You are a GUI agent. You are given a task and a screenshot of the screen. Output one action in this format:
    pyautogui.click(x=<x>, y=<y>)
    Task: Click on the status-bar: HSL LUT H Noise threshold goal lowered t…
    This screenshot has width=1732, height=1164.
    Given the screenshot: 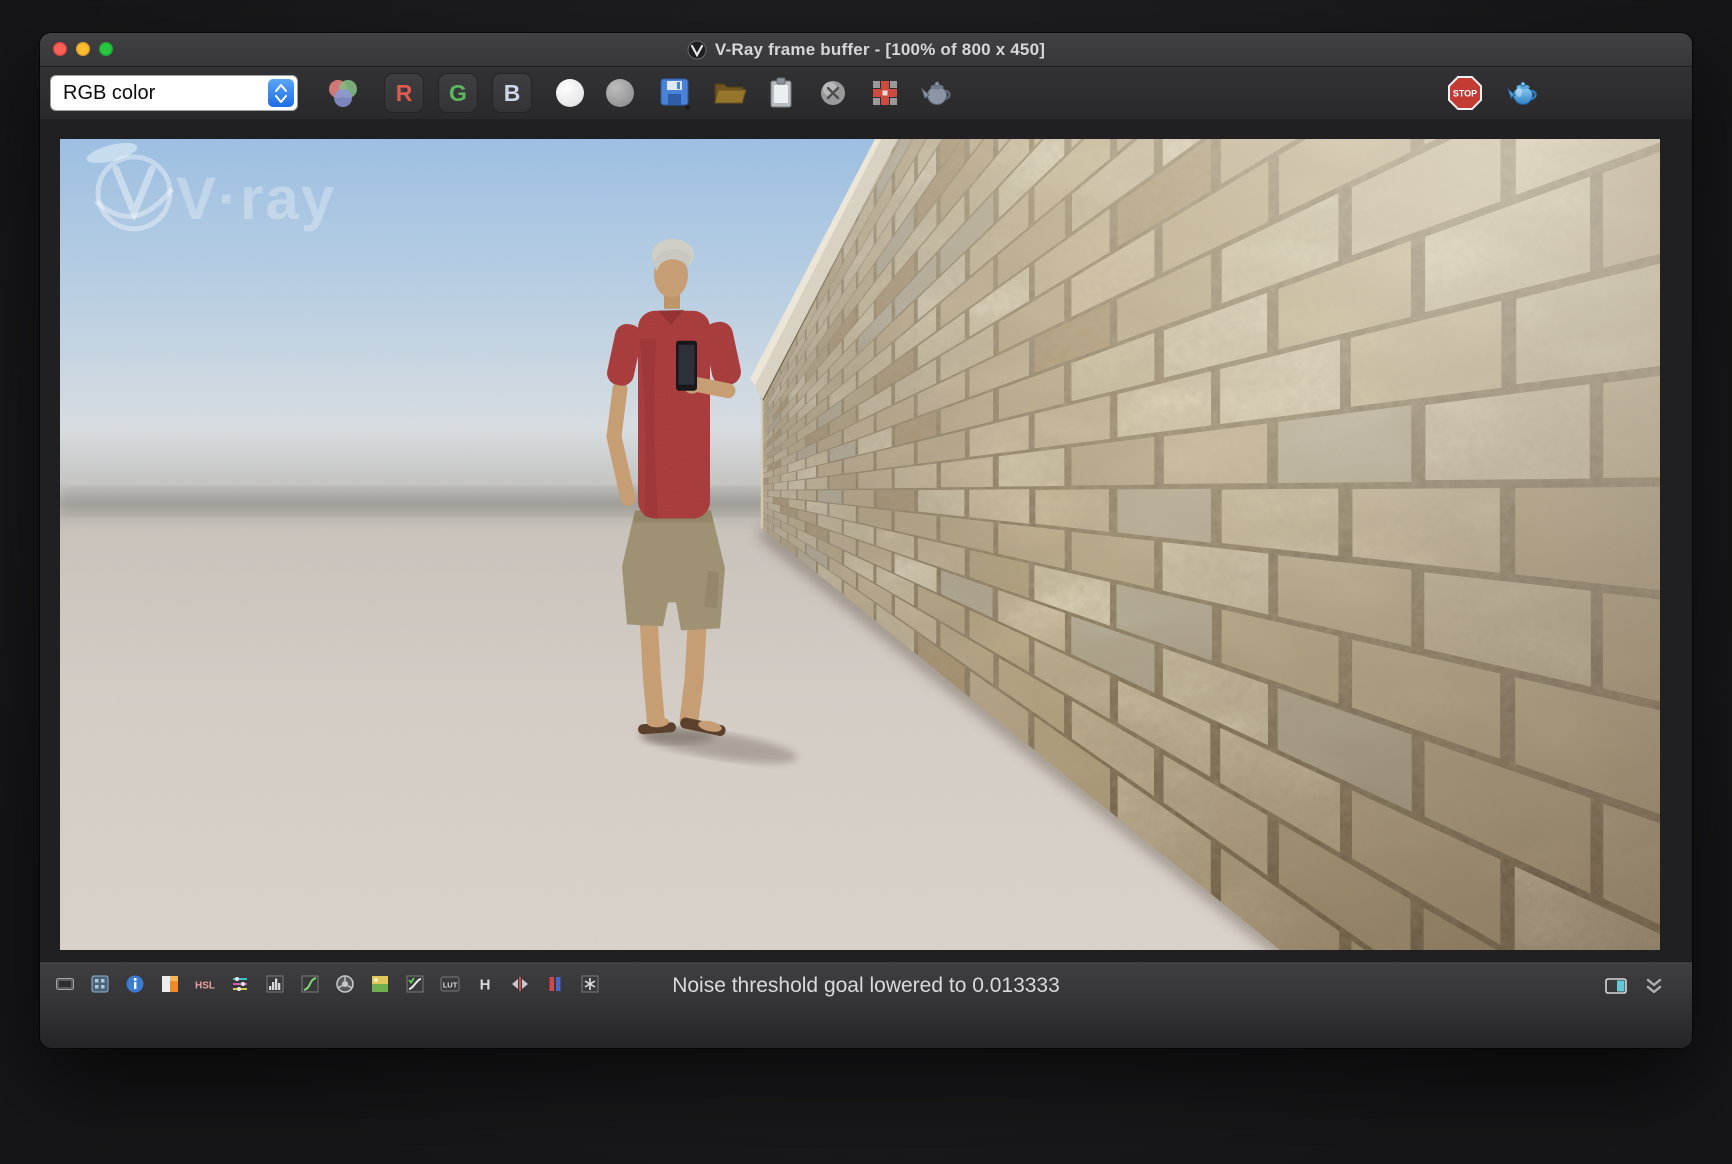 What is the action you would take?
    pyautogui.click(x=866, y=1004)
    